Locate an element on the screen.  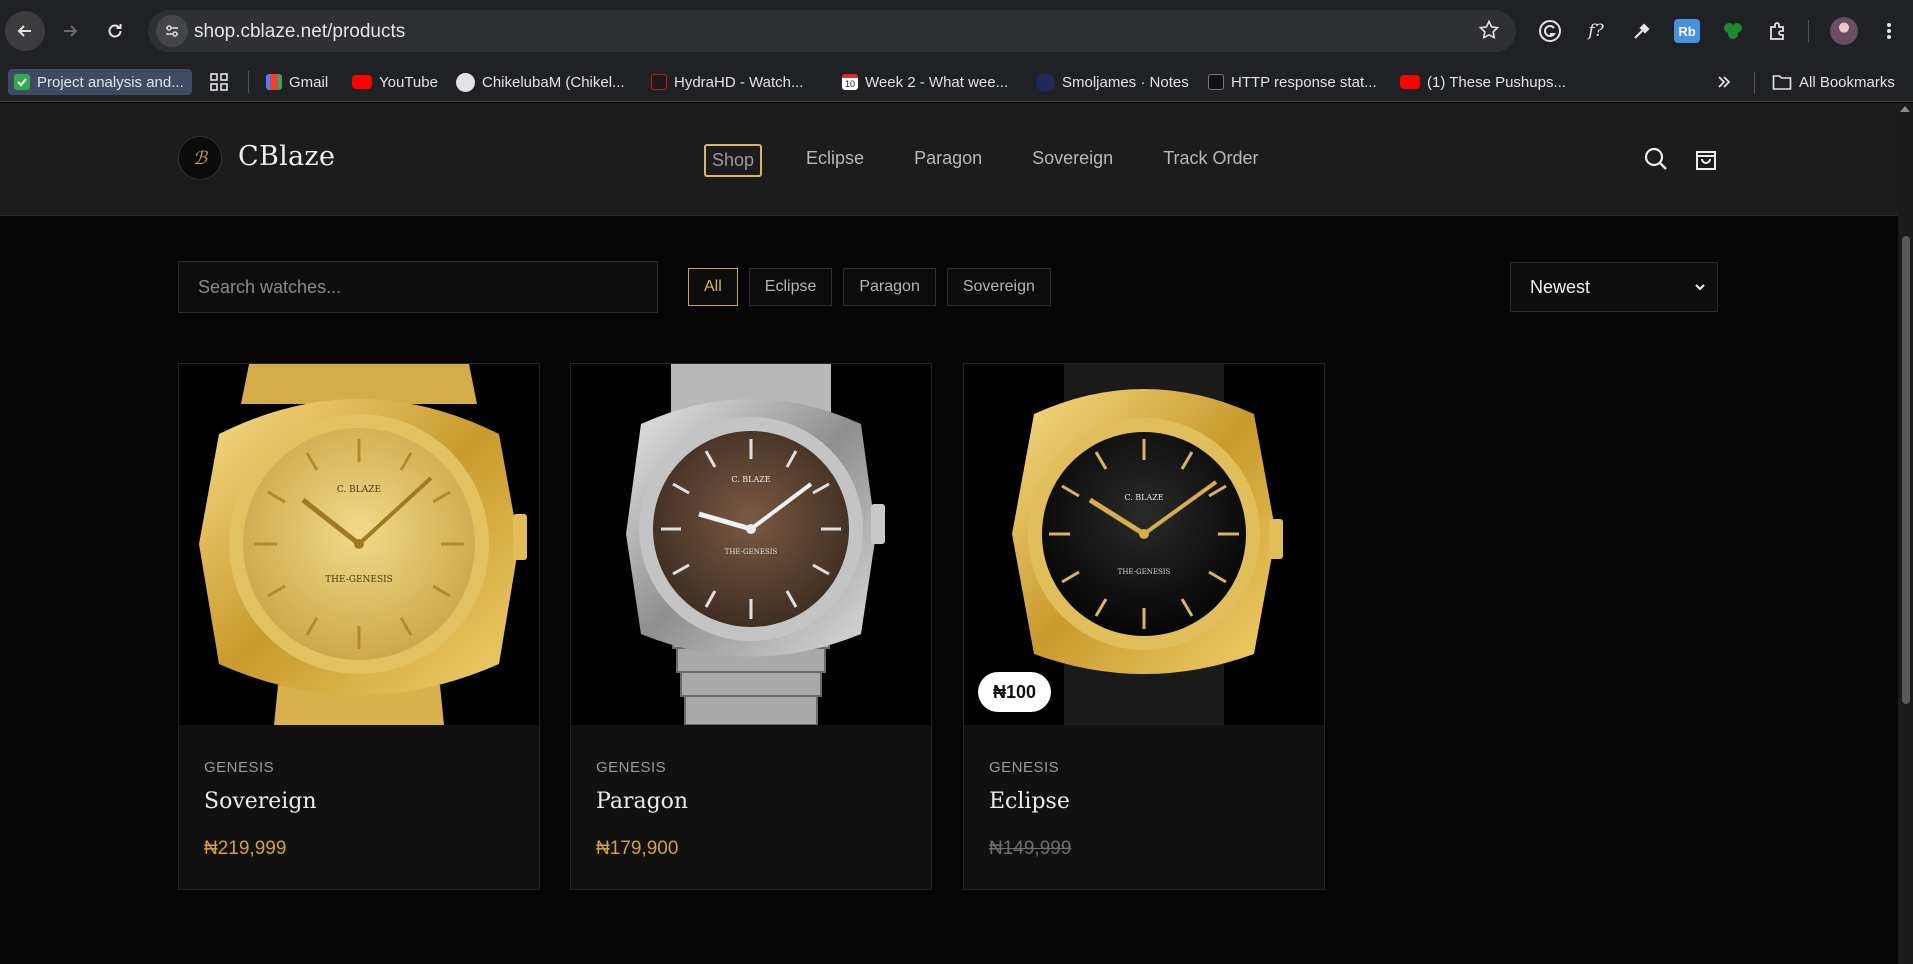
bookmark-youtube: YouTube is located at coordinates (395, 82).